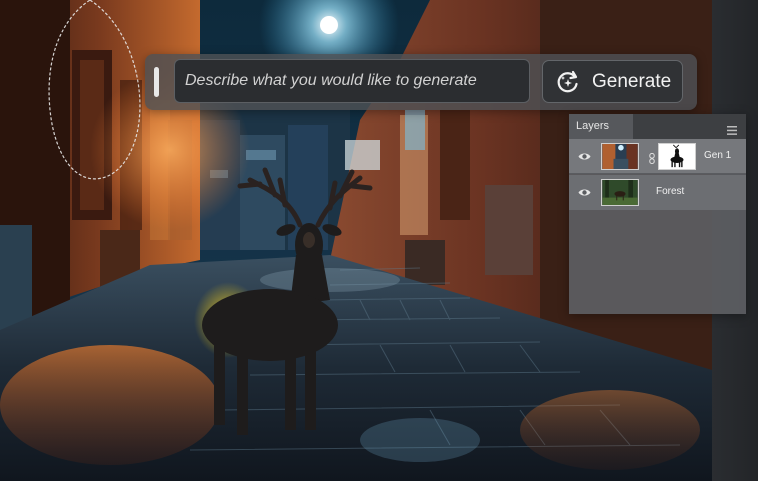 The width and height of the screenshot is (758, 481). I want to click on generate-button-label: Generate, so click(632, 81).